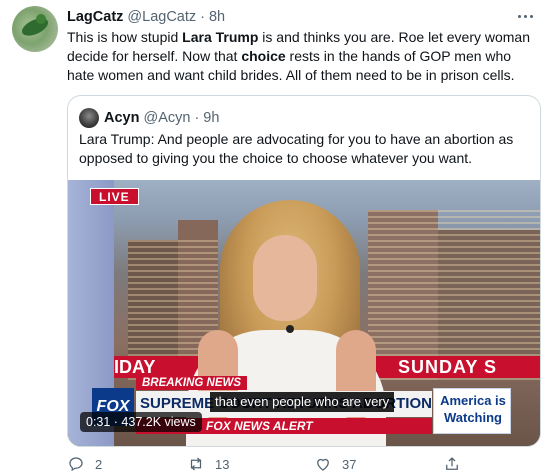  What do you see at coordinates (99, 464) in the screenshot?
I see `reply-count: 2` at bounding box center [99, 464].